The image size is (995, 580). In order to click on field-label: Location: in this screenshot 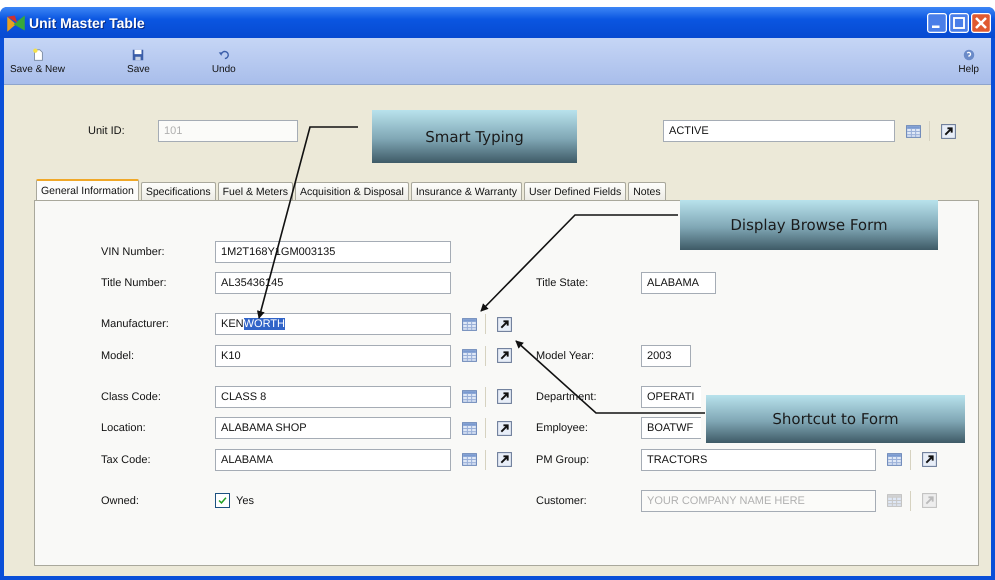, I will do `click(124, 428)`.